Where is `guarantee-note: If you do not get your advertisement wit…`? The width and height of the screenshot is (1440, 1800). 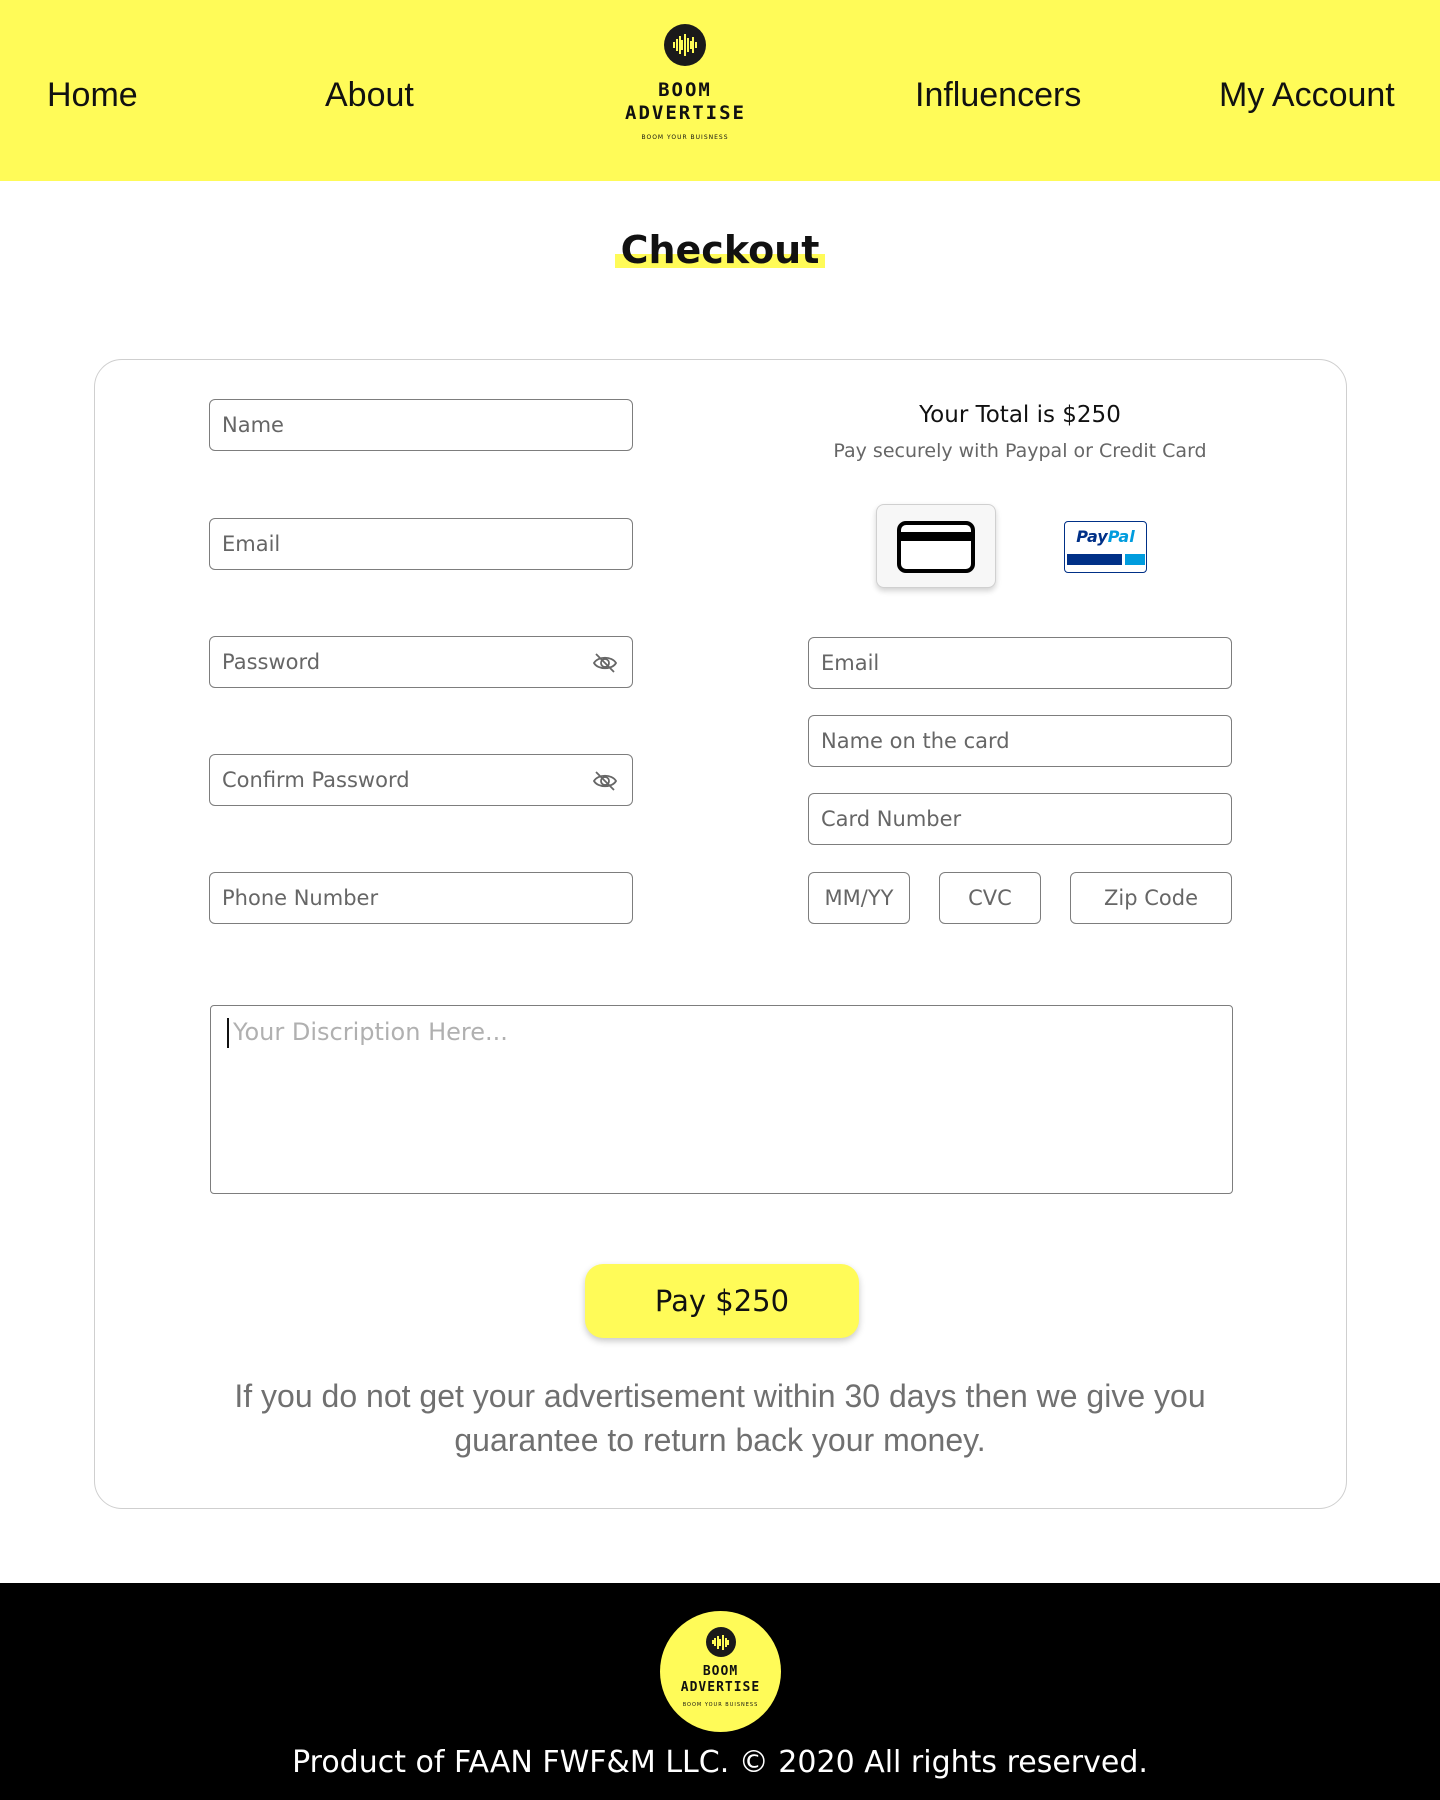
guarantee-note: If you do not get your advertisement wit… is located at coordinates (720, 1418).